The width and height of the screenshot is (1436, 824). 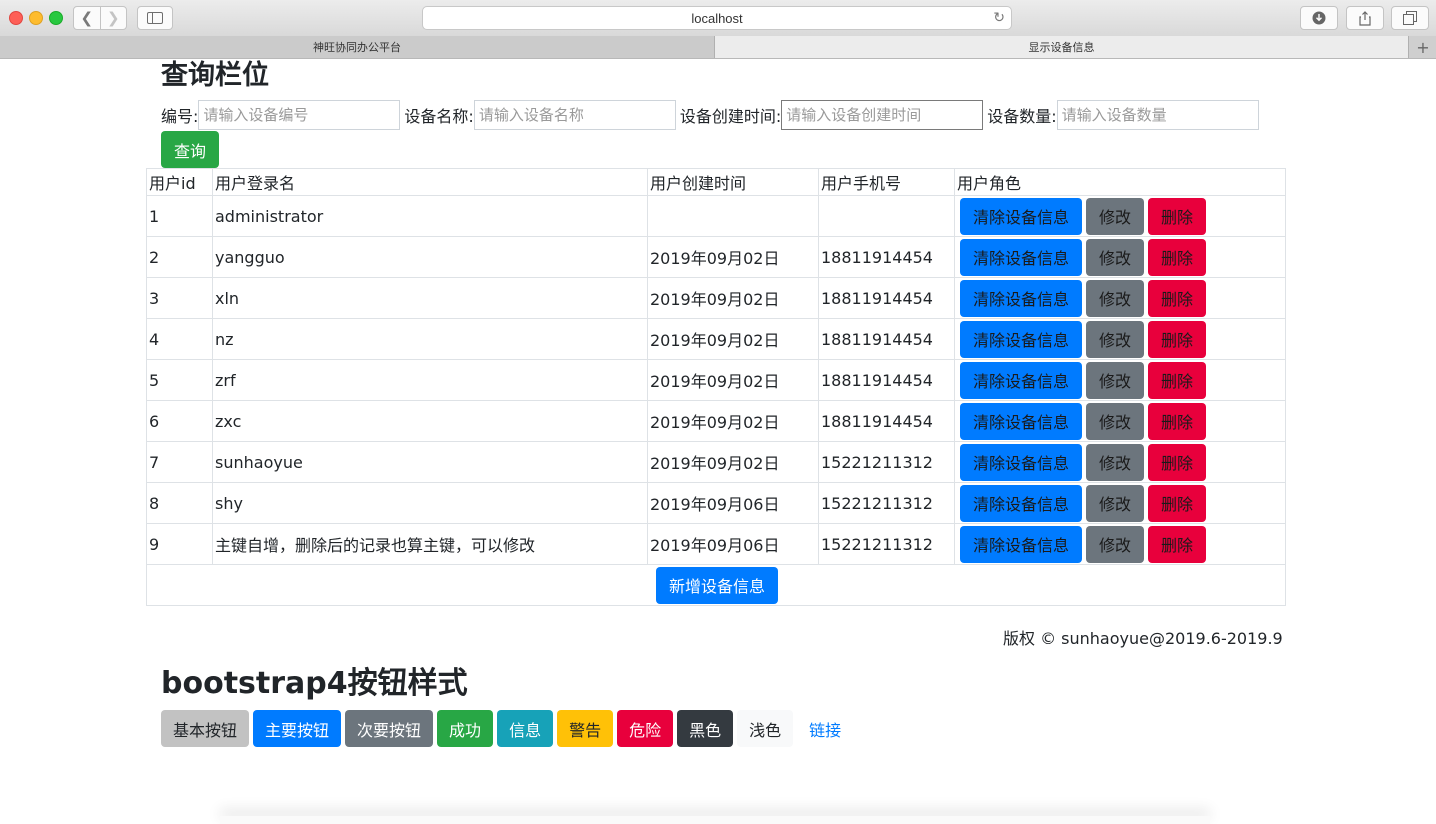 I want to click on danger-button: 危险, so click(x=645, y=728).